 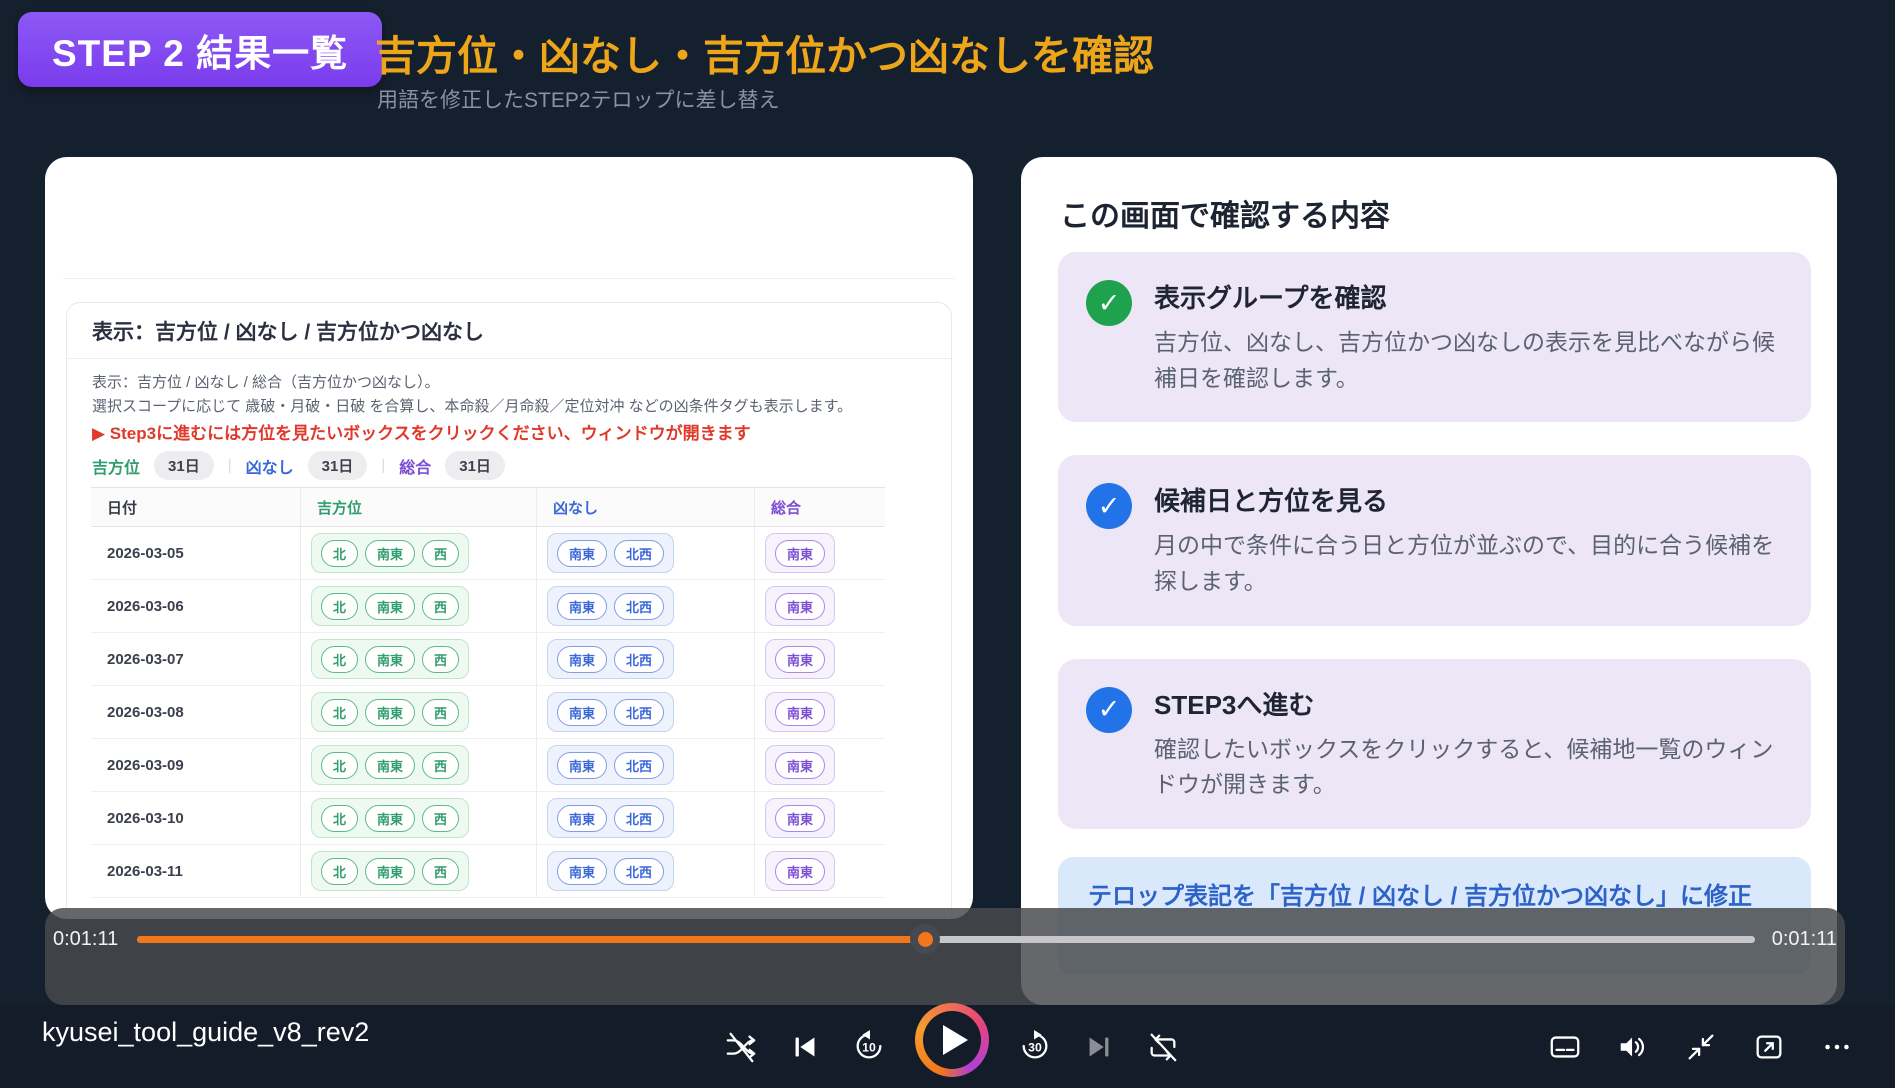 I want to click on checklist-item-body: 月の中で条件に合う日と方位が並ぶので、目的に合う候補を探します。, so click(x=1464, y=563).